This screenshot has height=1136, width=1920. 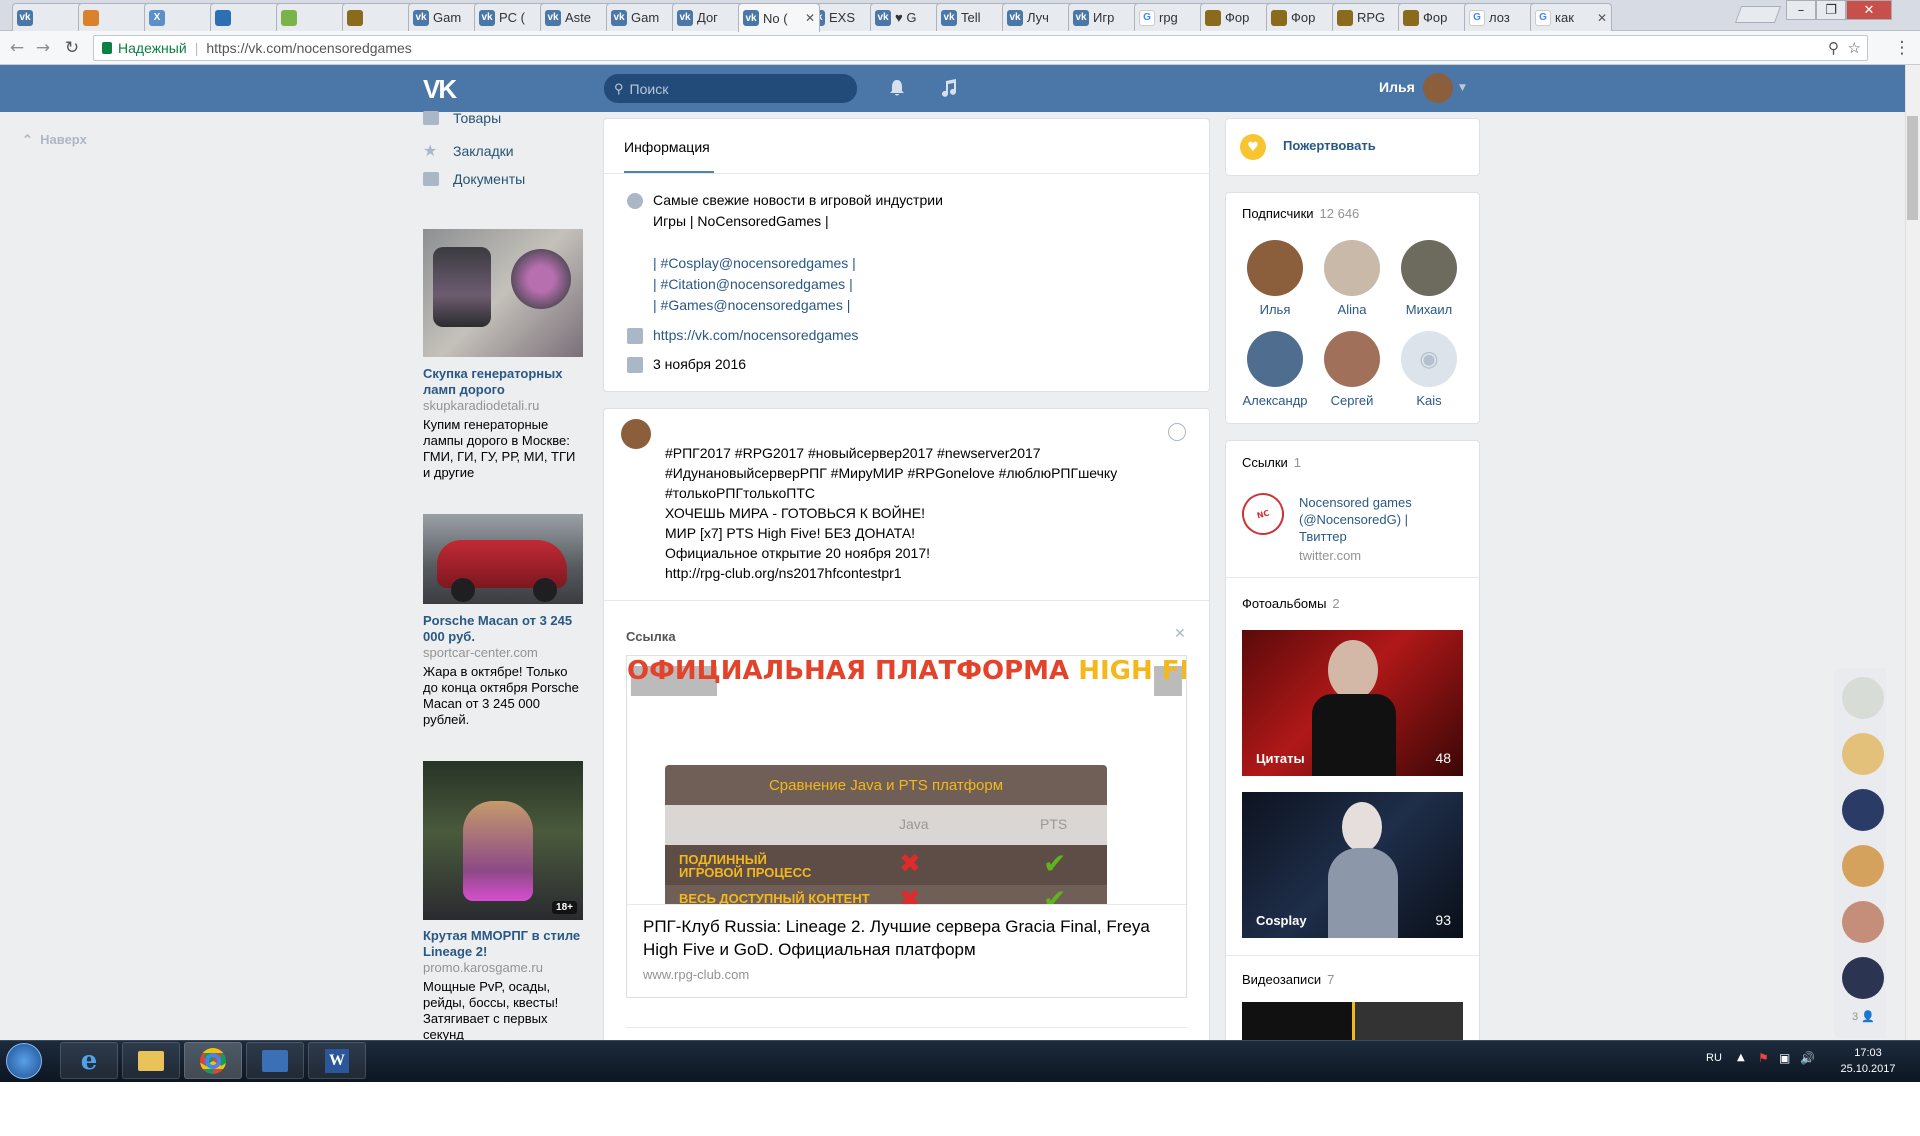 I want to click on bell-icon, so click(x=897, y=88).